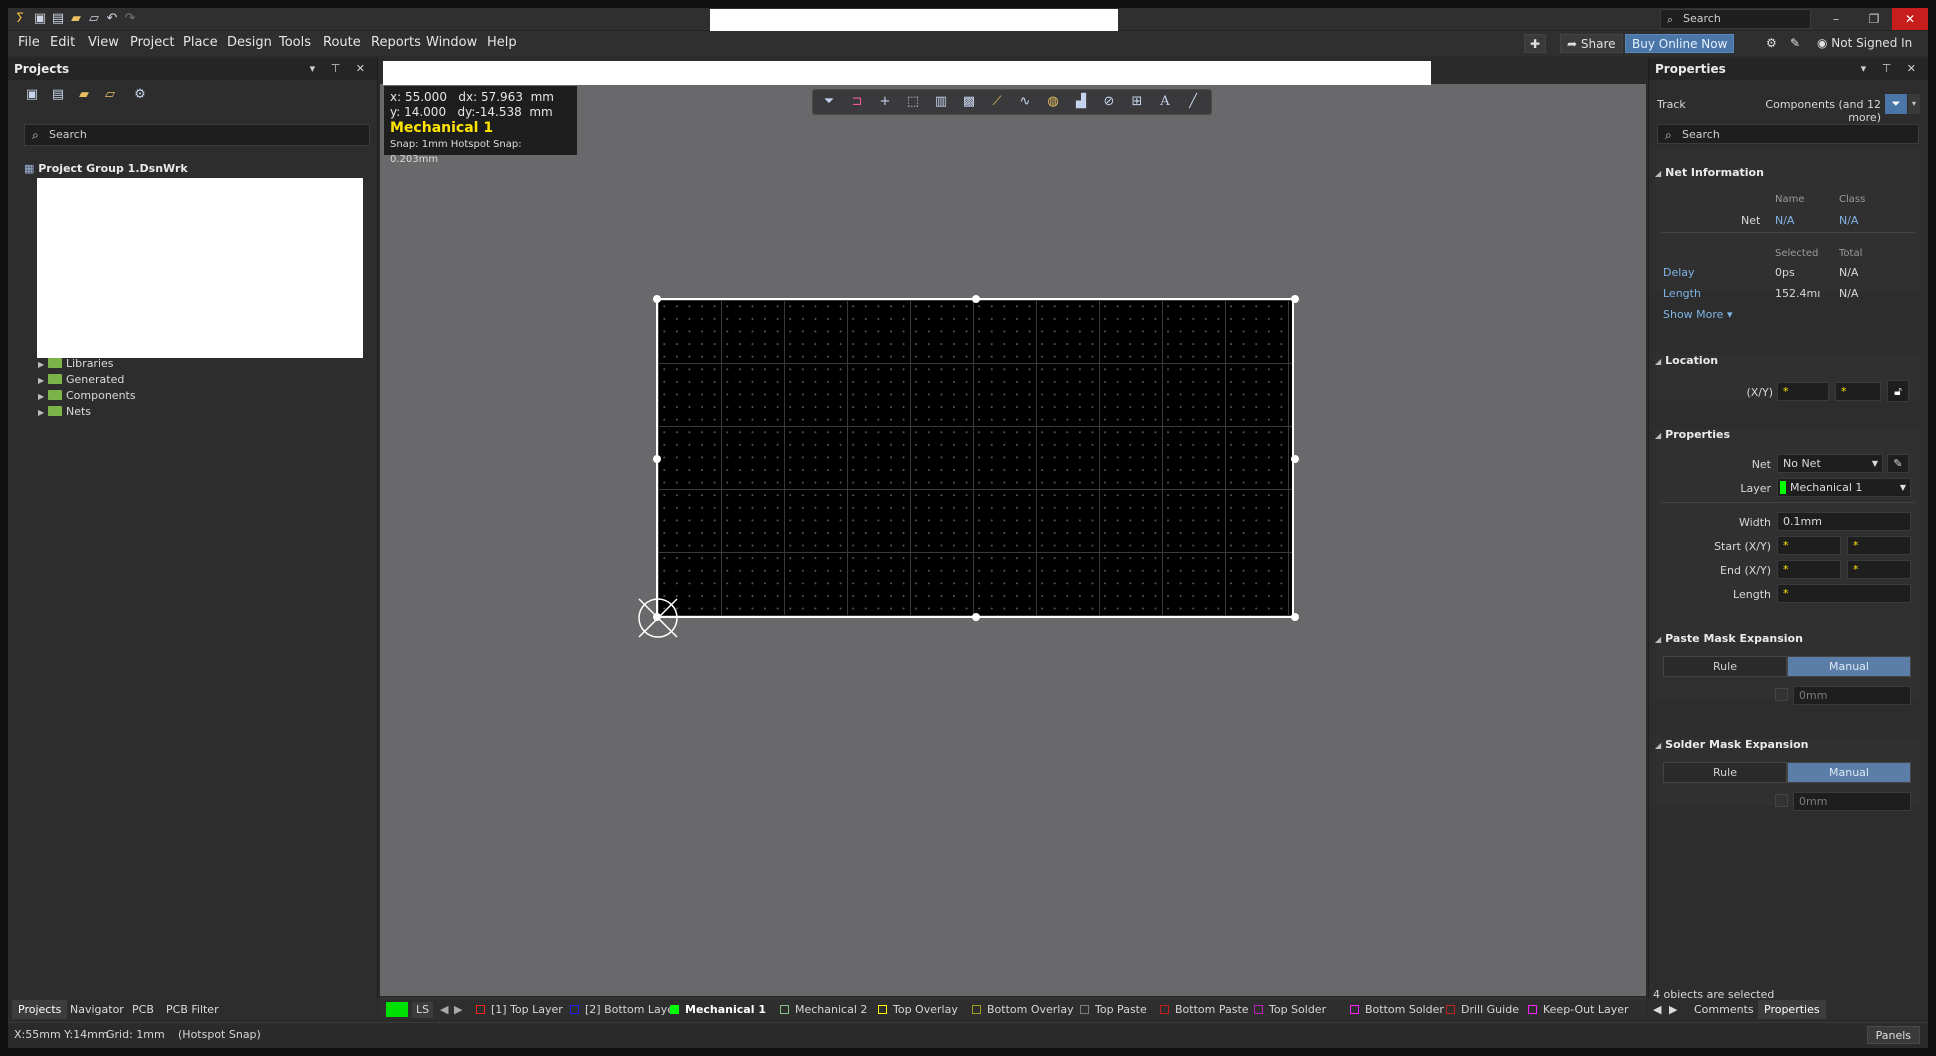  What do you see at coordinates (106, 168) in the screenshot?
I see `project-group-item: ▦ Project Group 1.DsnWrk` at bounding box center [106, 168].